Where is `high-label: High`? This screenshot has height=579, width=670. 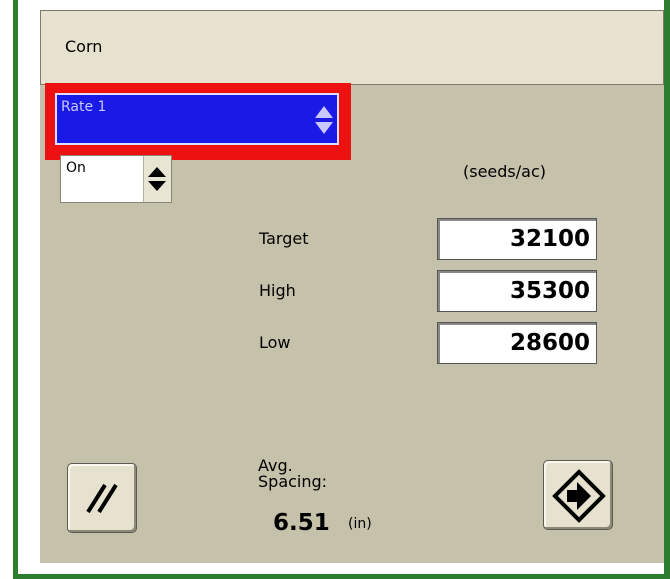
high-label: High is located at coordinates (277, 290).